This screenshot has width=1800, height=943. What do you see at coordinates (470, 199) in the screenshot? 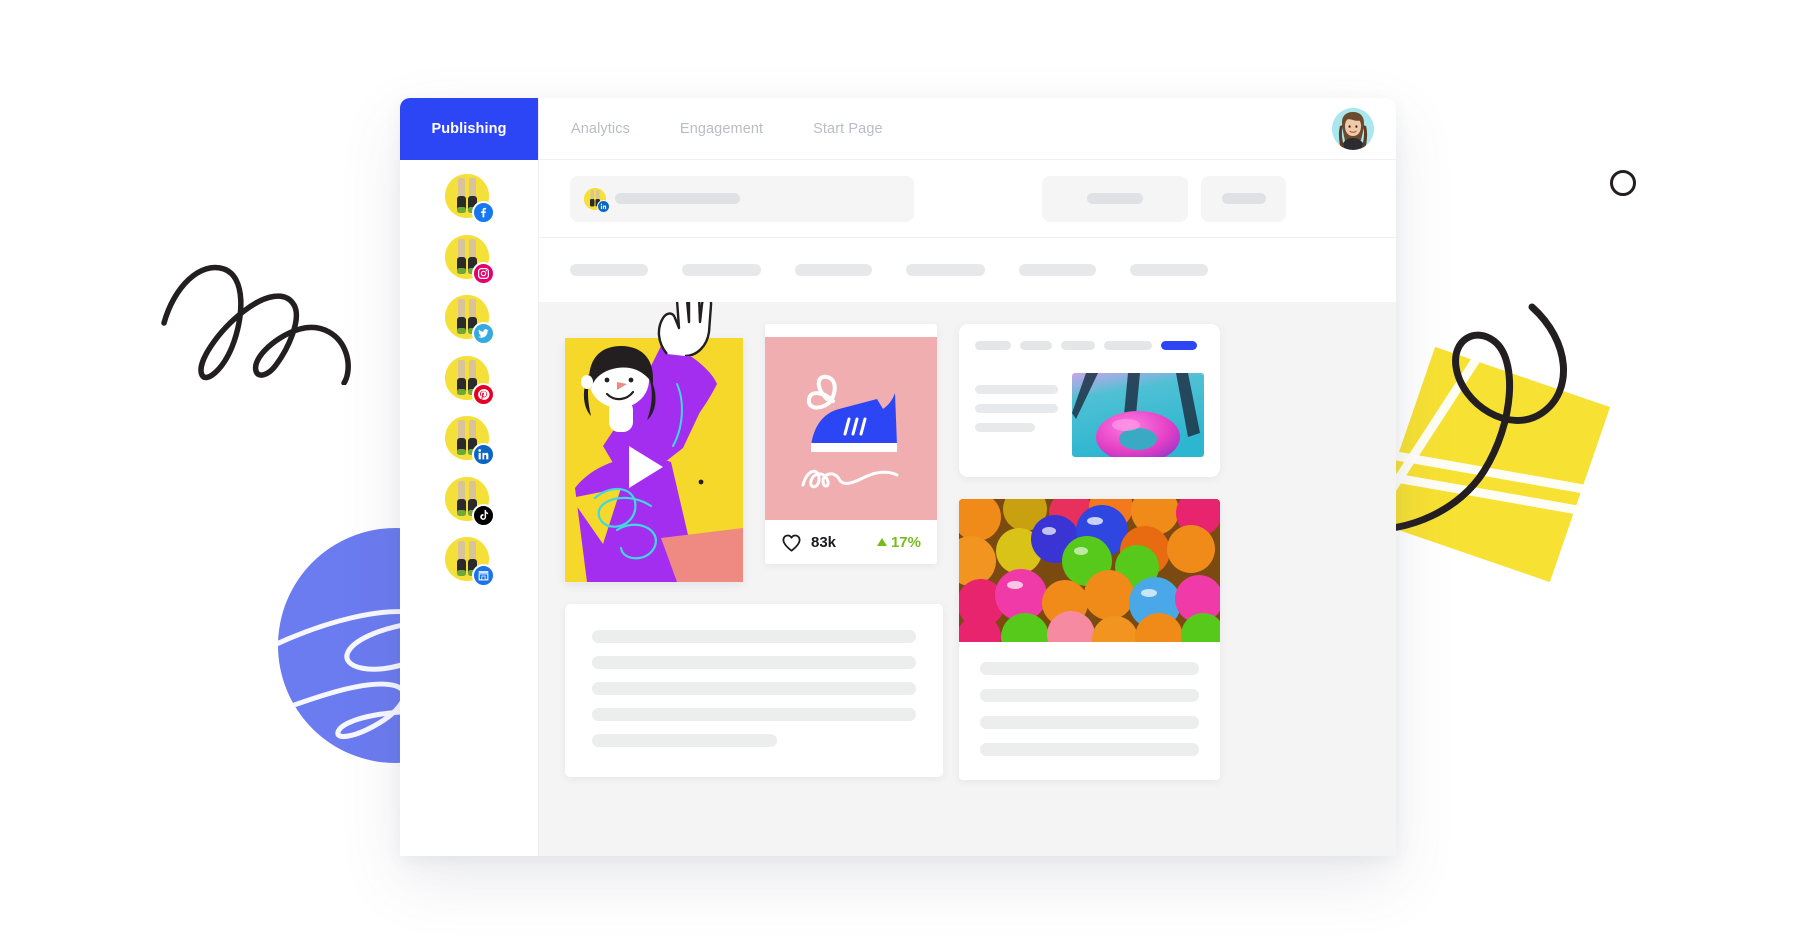
I see `sidebar-account-facebook` at bounding box center [470, 199].